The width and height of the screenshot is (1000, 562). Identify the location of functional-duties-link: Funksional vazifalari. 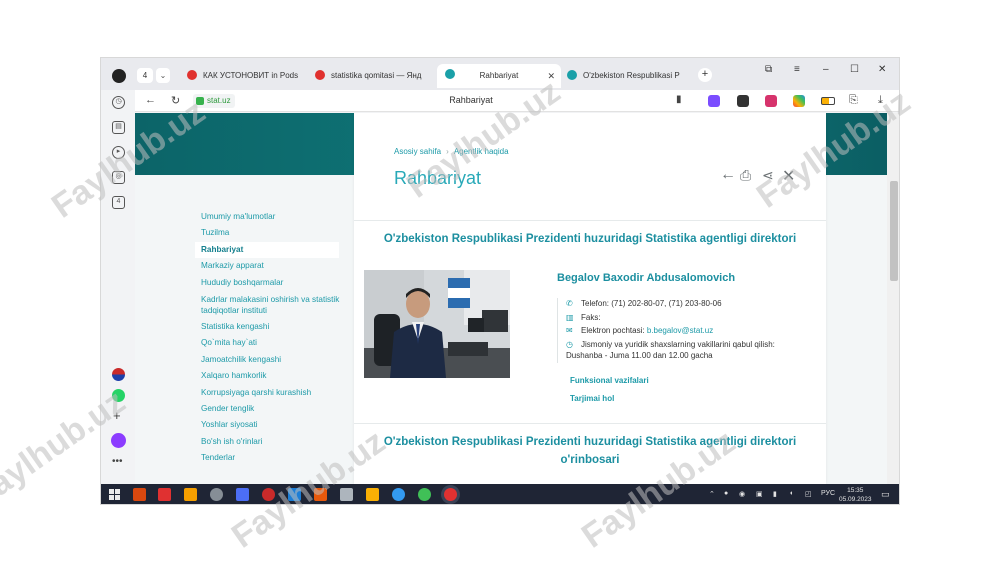
(609, 380).